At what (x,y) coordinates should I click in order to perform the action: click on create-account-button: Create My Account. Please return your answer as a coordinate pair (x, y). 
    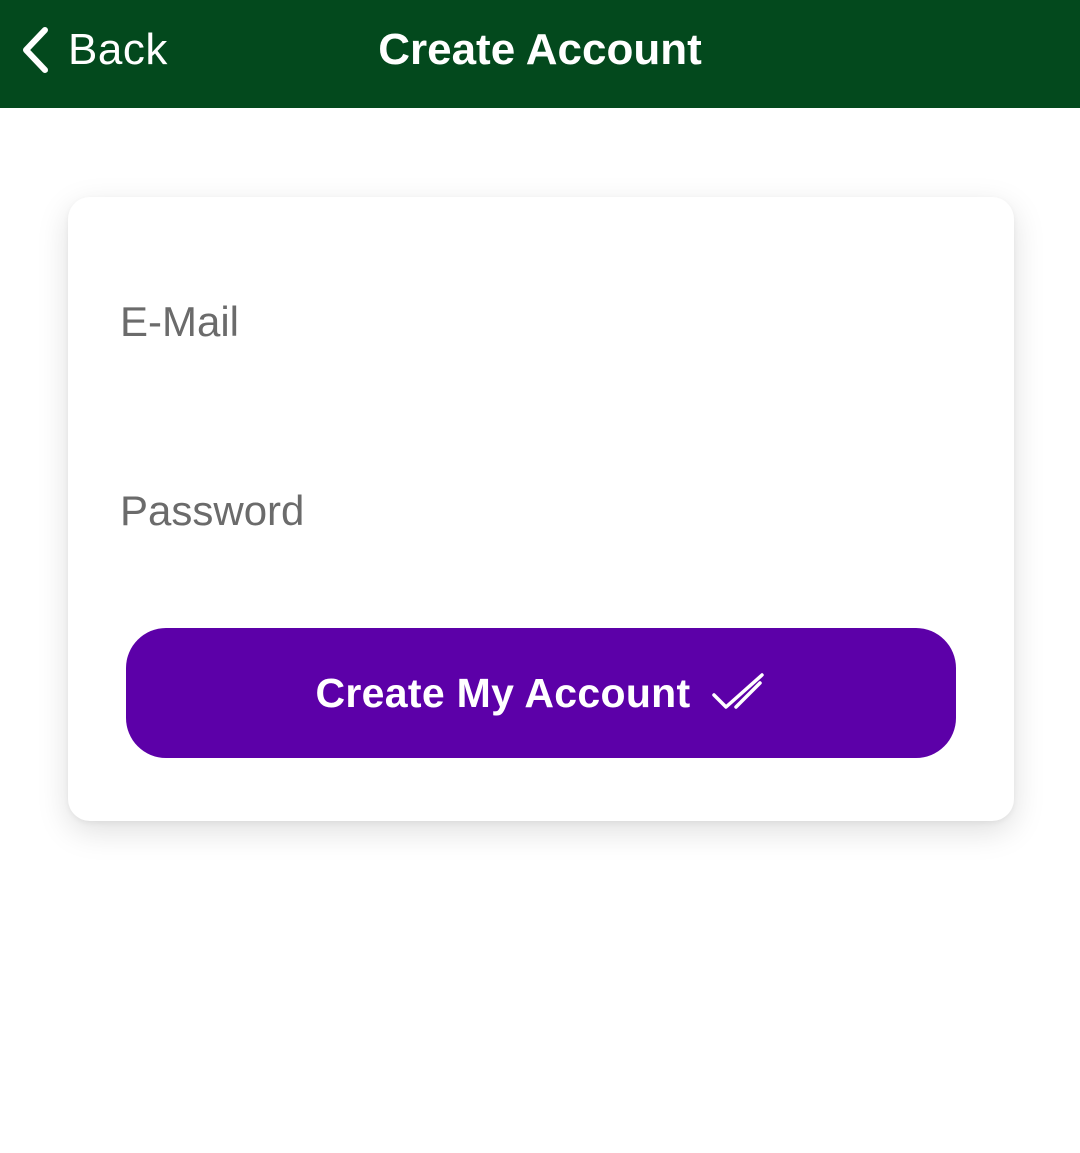
    Looking at the image, I should click on (541, 693).